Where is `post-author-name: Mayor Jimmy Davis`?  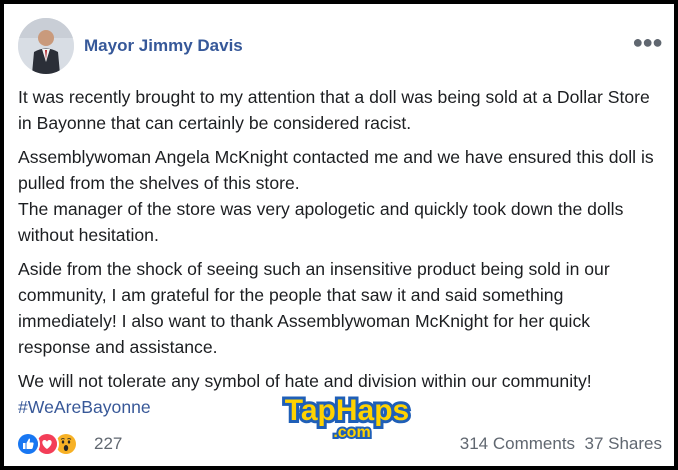
post-author-name: Mayor Jimmy Davis is located at coordinates (163, 46).